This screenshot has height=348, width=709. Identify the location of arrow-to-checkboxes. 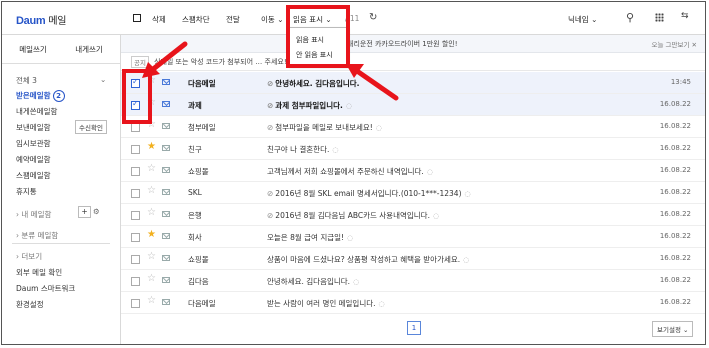
(165, 59).